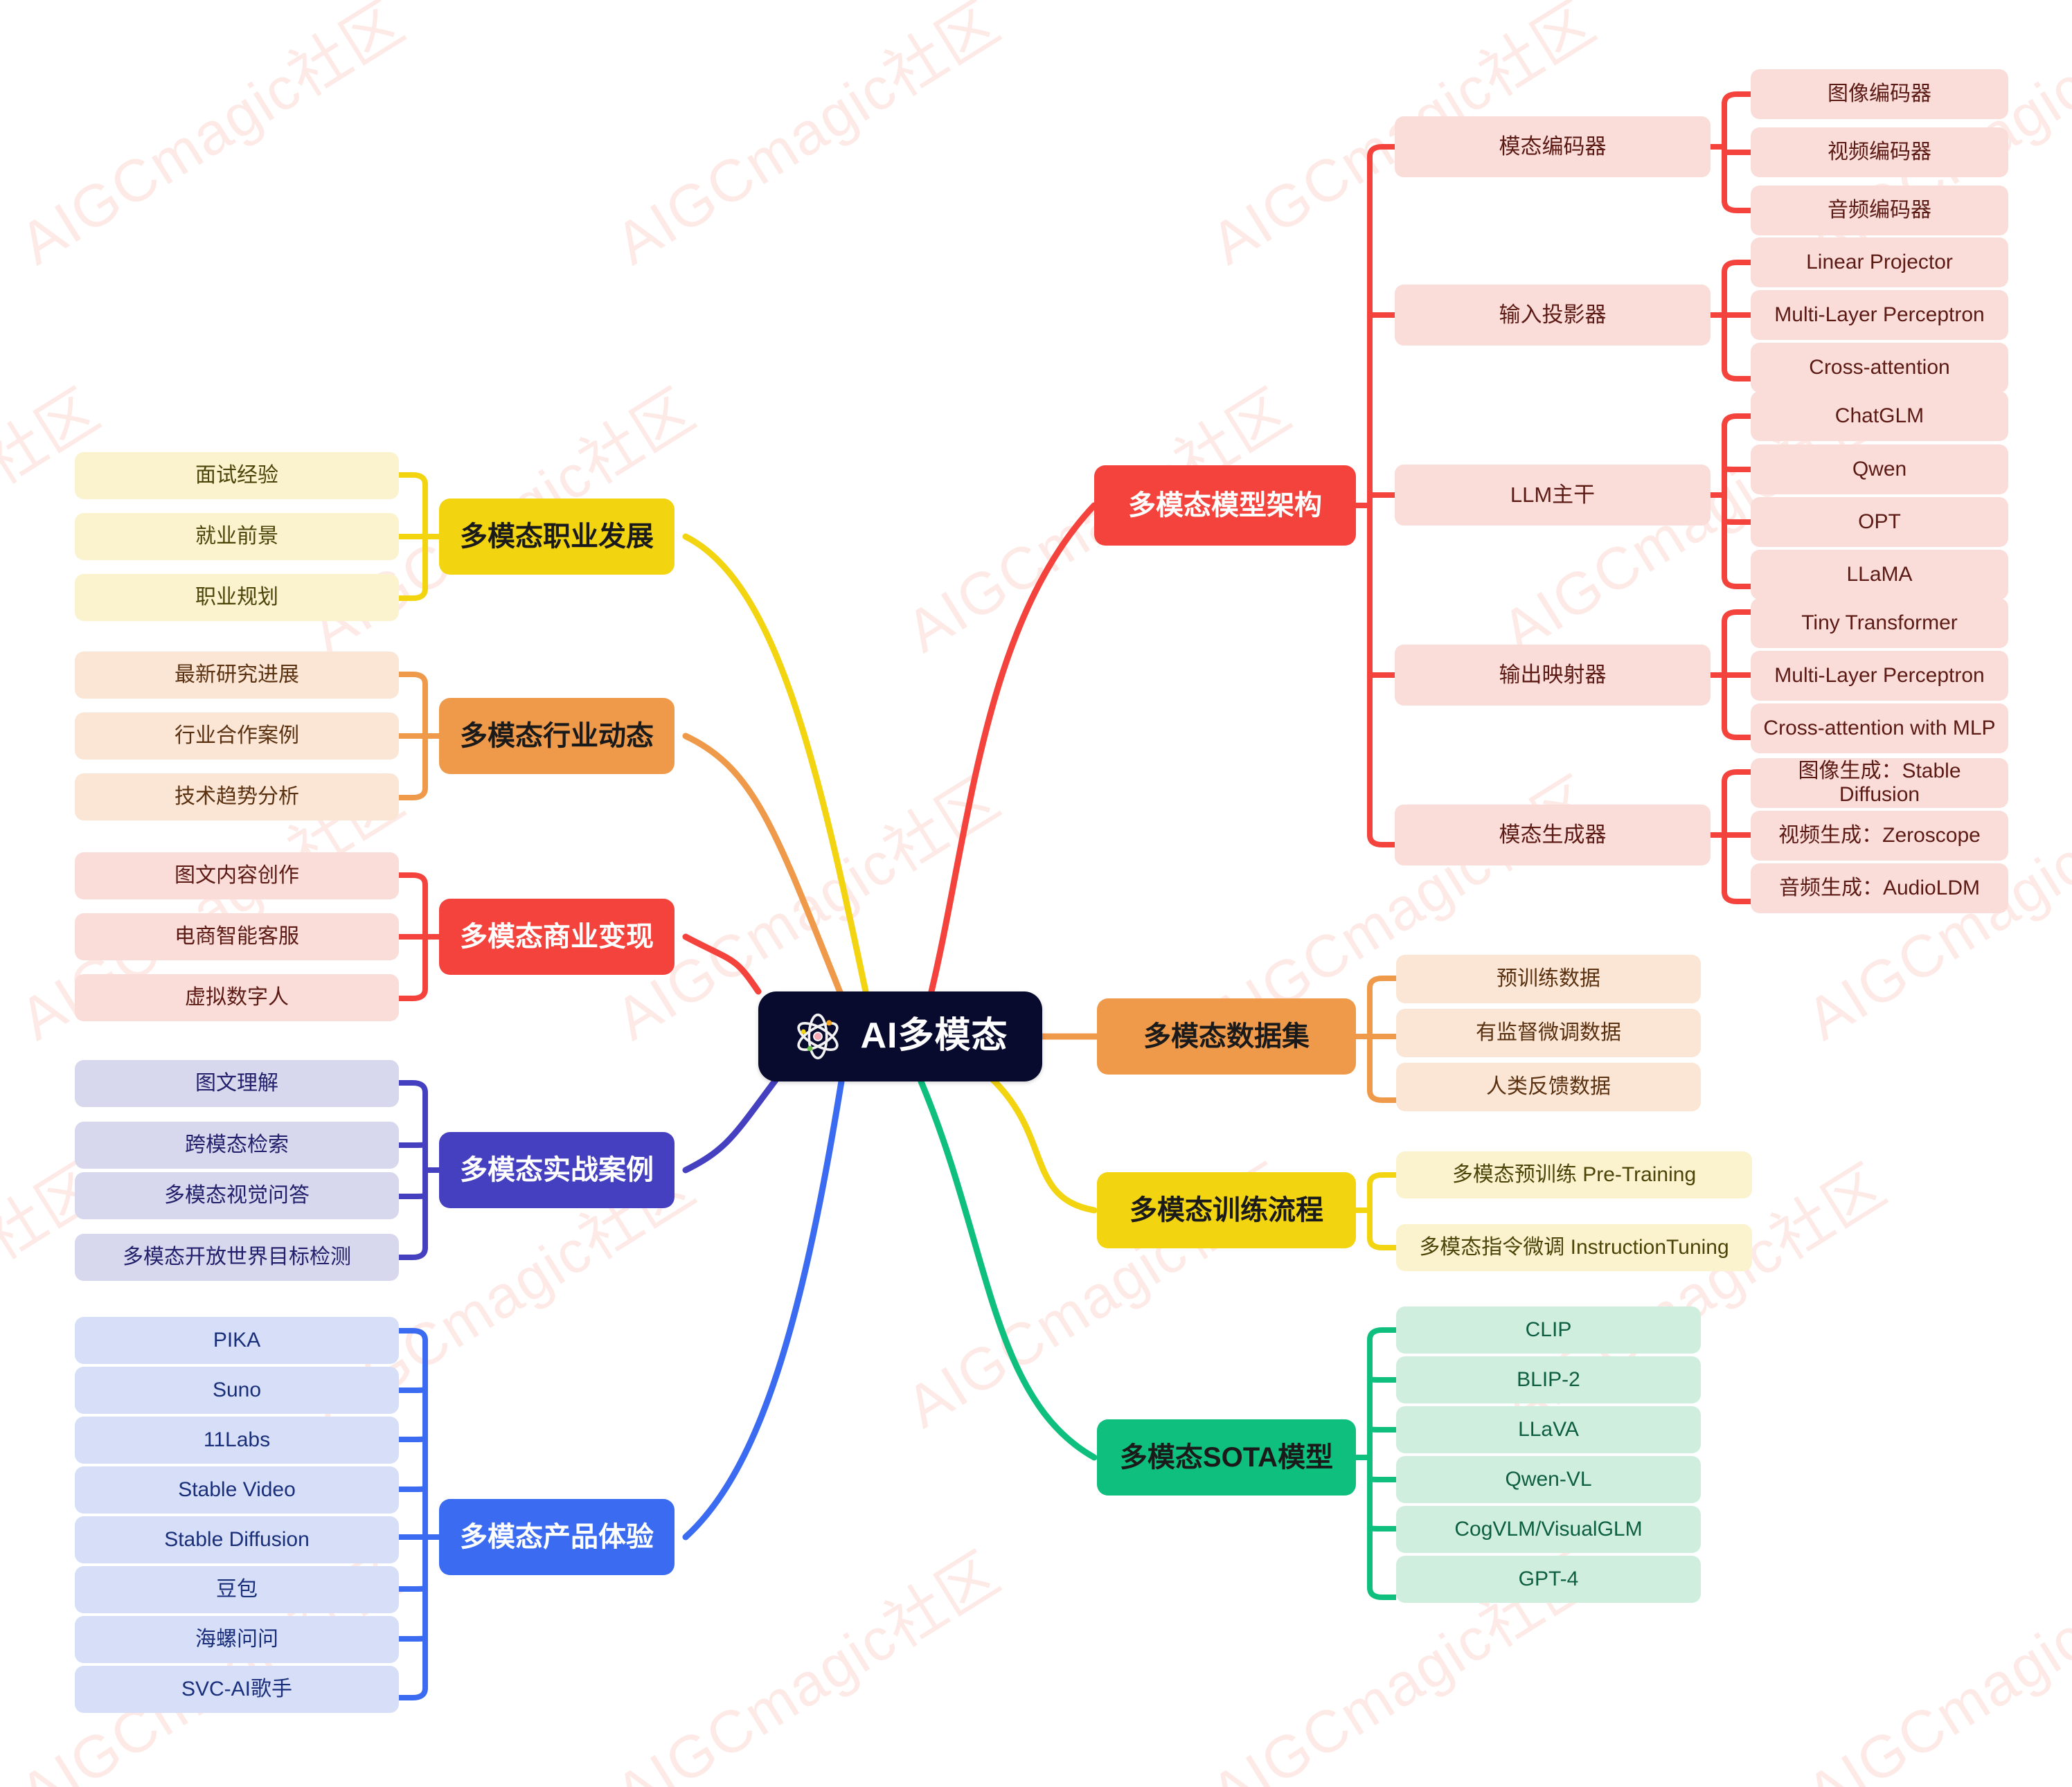  What do you see at coordinates (237, 475) in the screenshot?
I see `leaf-node: 面试经验` at bounding box center [237, 475].